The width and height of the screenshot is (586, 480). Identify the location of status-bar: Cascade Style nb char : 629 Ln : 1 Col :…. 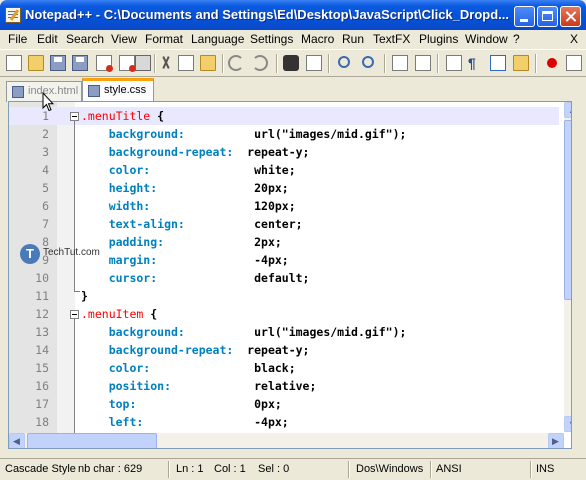
(293, 469).